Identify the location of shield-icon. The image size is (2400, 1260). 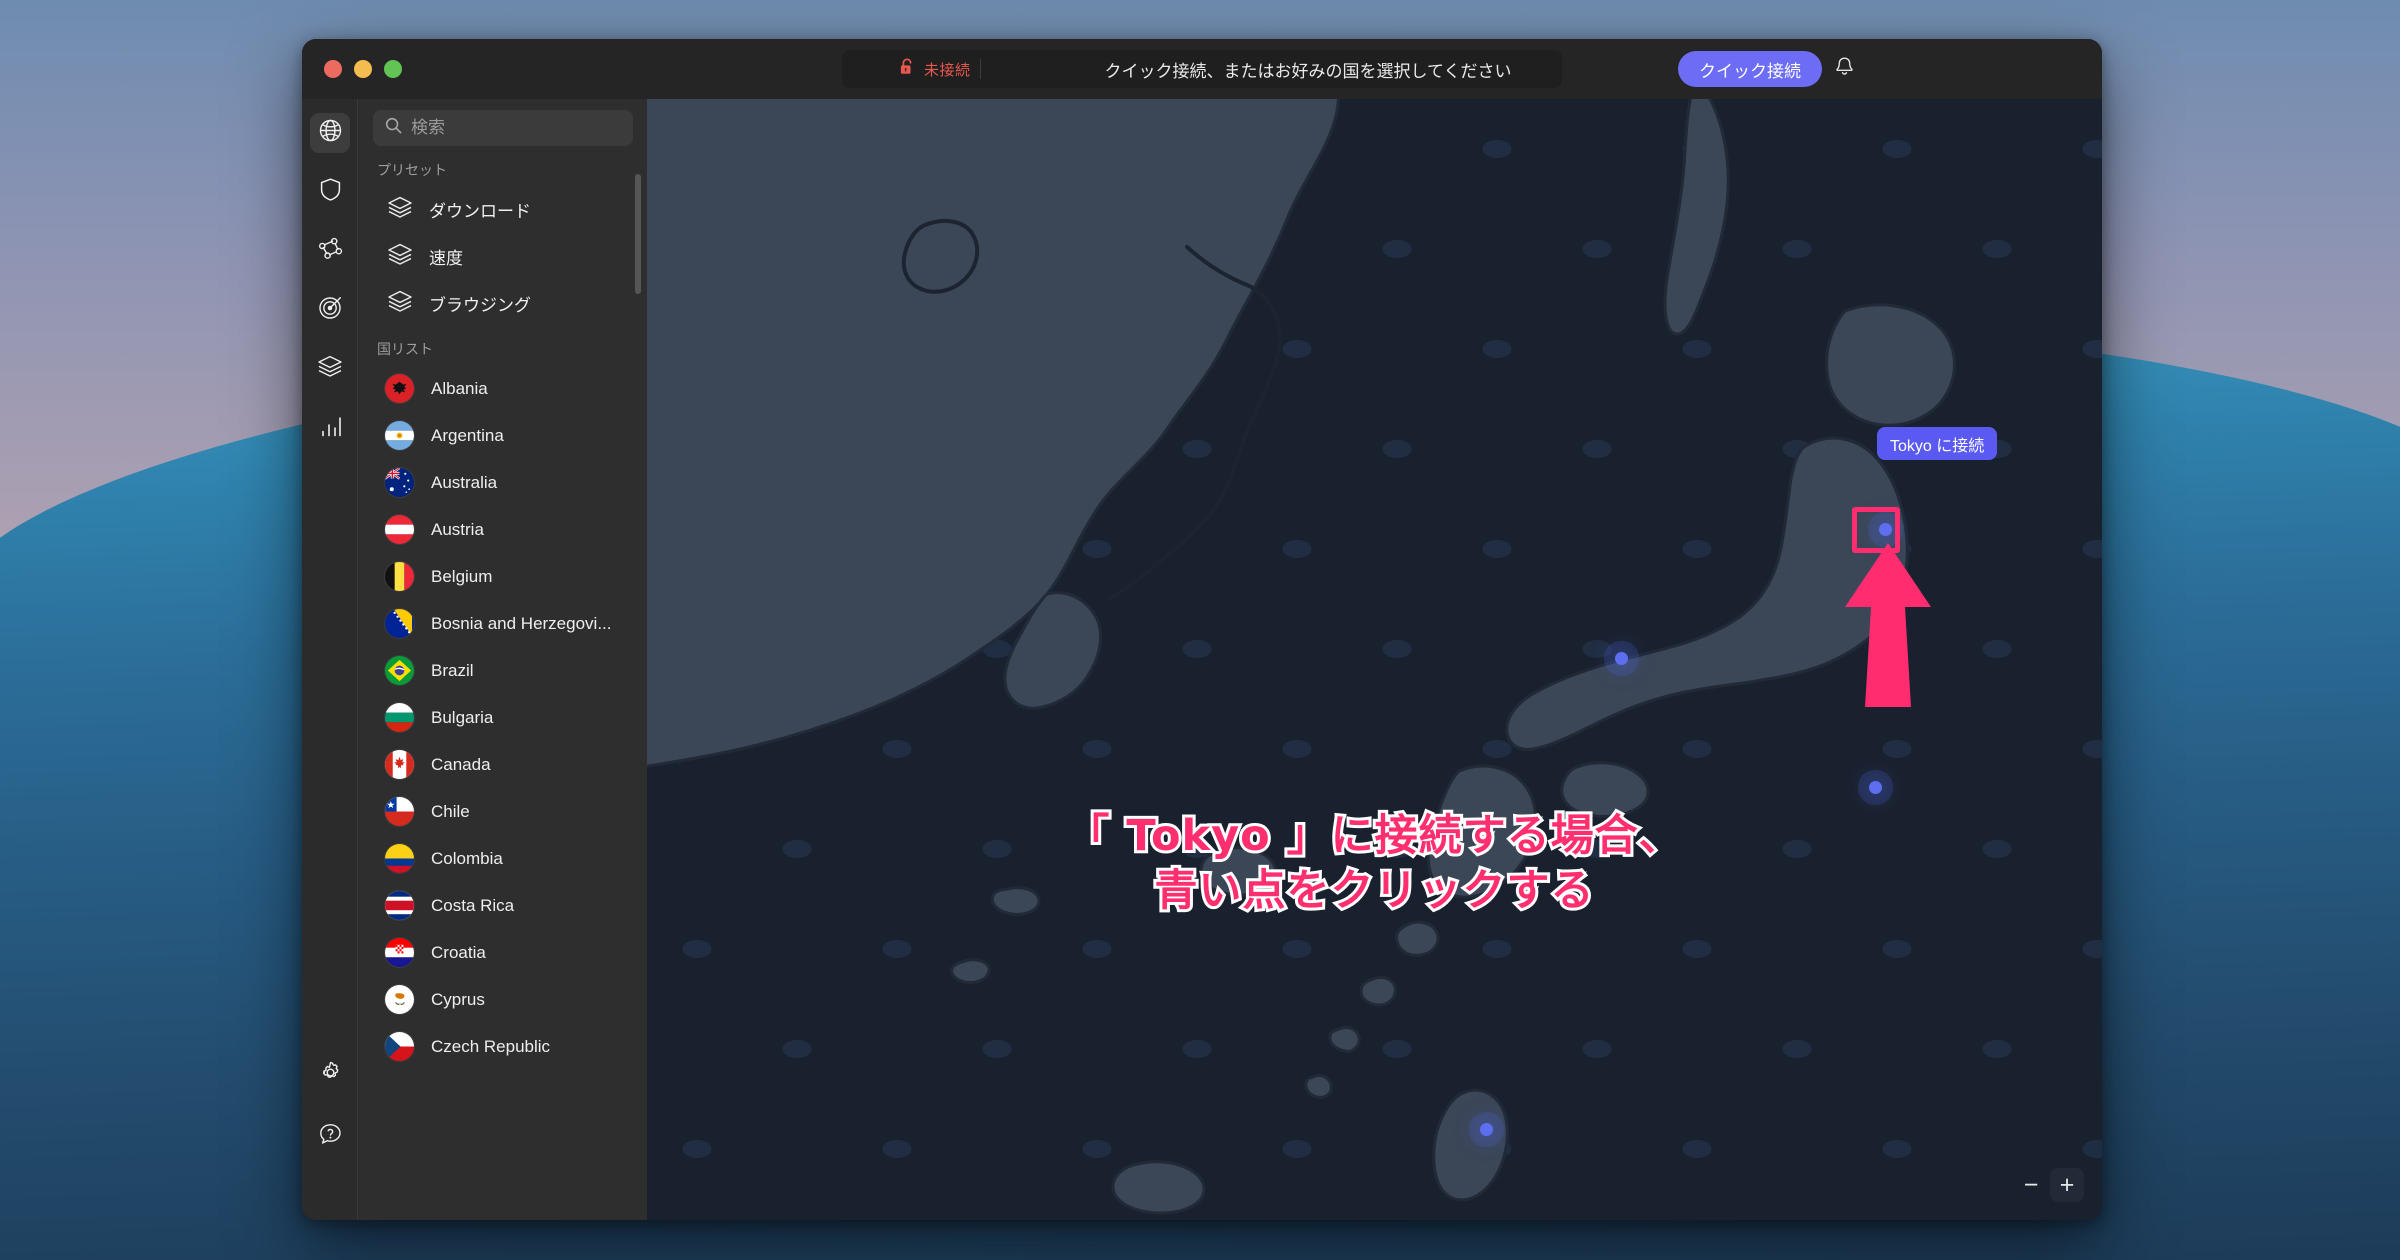
(330, 192).